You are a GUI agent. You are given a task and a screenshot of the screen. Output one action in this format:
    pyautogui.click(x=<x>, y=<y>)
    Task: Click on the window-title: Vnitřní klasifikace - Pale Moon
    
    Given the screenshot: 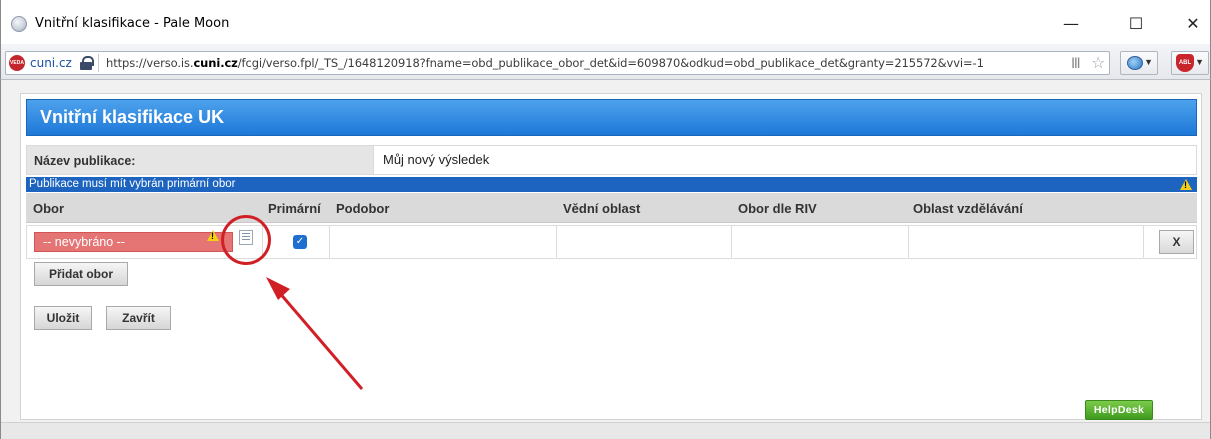 What is the action you would take?
    pyautogui.click(x=132, y=23)
    